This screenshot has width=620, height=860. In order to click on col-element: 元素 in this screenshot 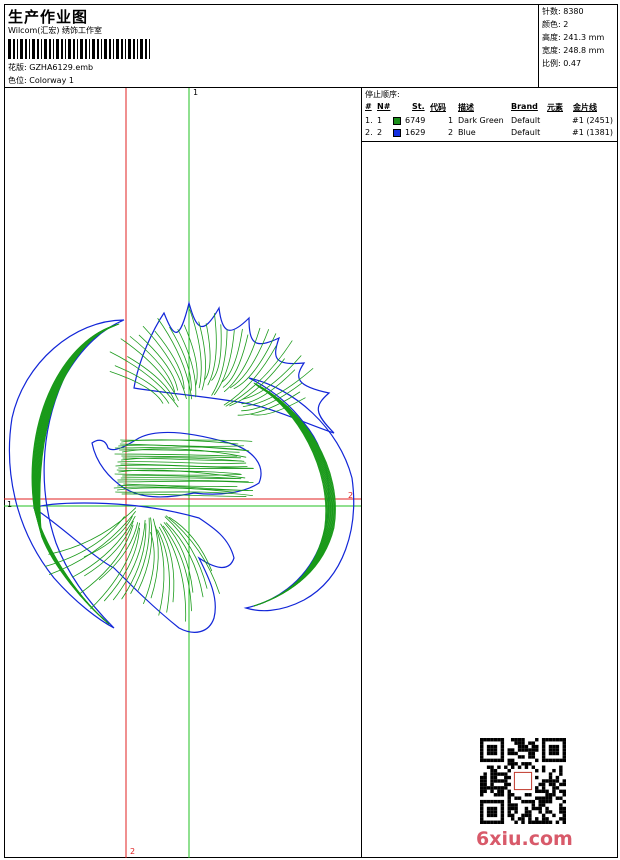, I will do `click(555, 107)`.